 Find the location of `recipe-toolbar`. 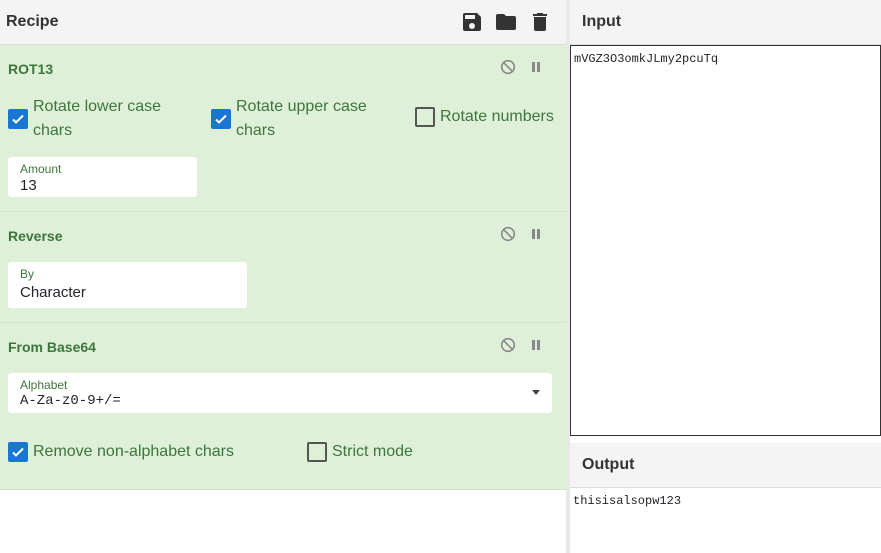

recipe-toolbar is located at coordinates (506, 22).